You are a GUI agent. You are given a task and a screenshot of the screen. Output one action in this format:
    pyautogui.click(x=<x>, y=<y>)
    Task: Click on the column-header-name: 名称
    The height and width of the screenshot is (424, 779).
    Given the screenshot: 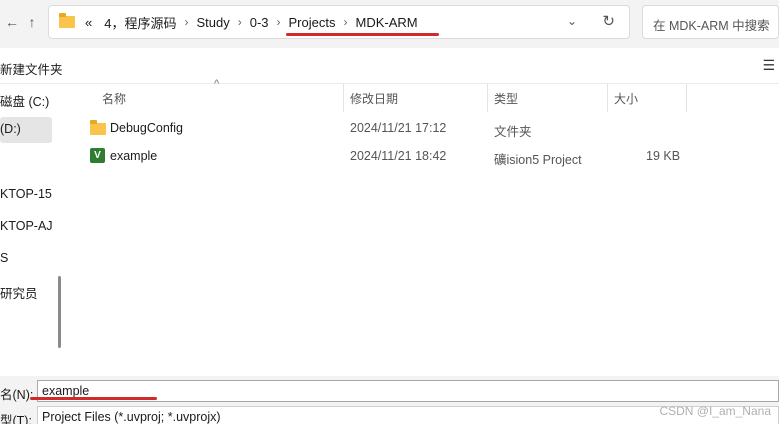 What is the action you would take?
    pyautogui.click(x=114, y=98)
    